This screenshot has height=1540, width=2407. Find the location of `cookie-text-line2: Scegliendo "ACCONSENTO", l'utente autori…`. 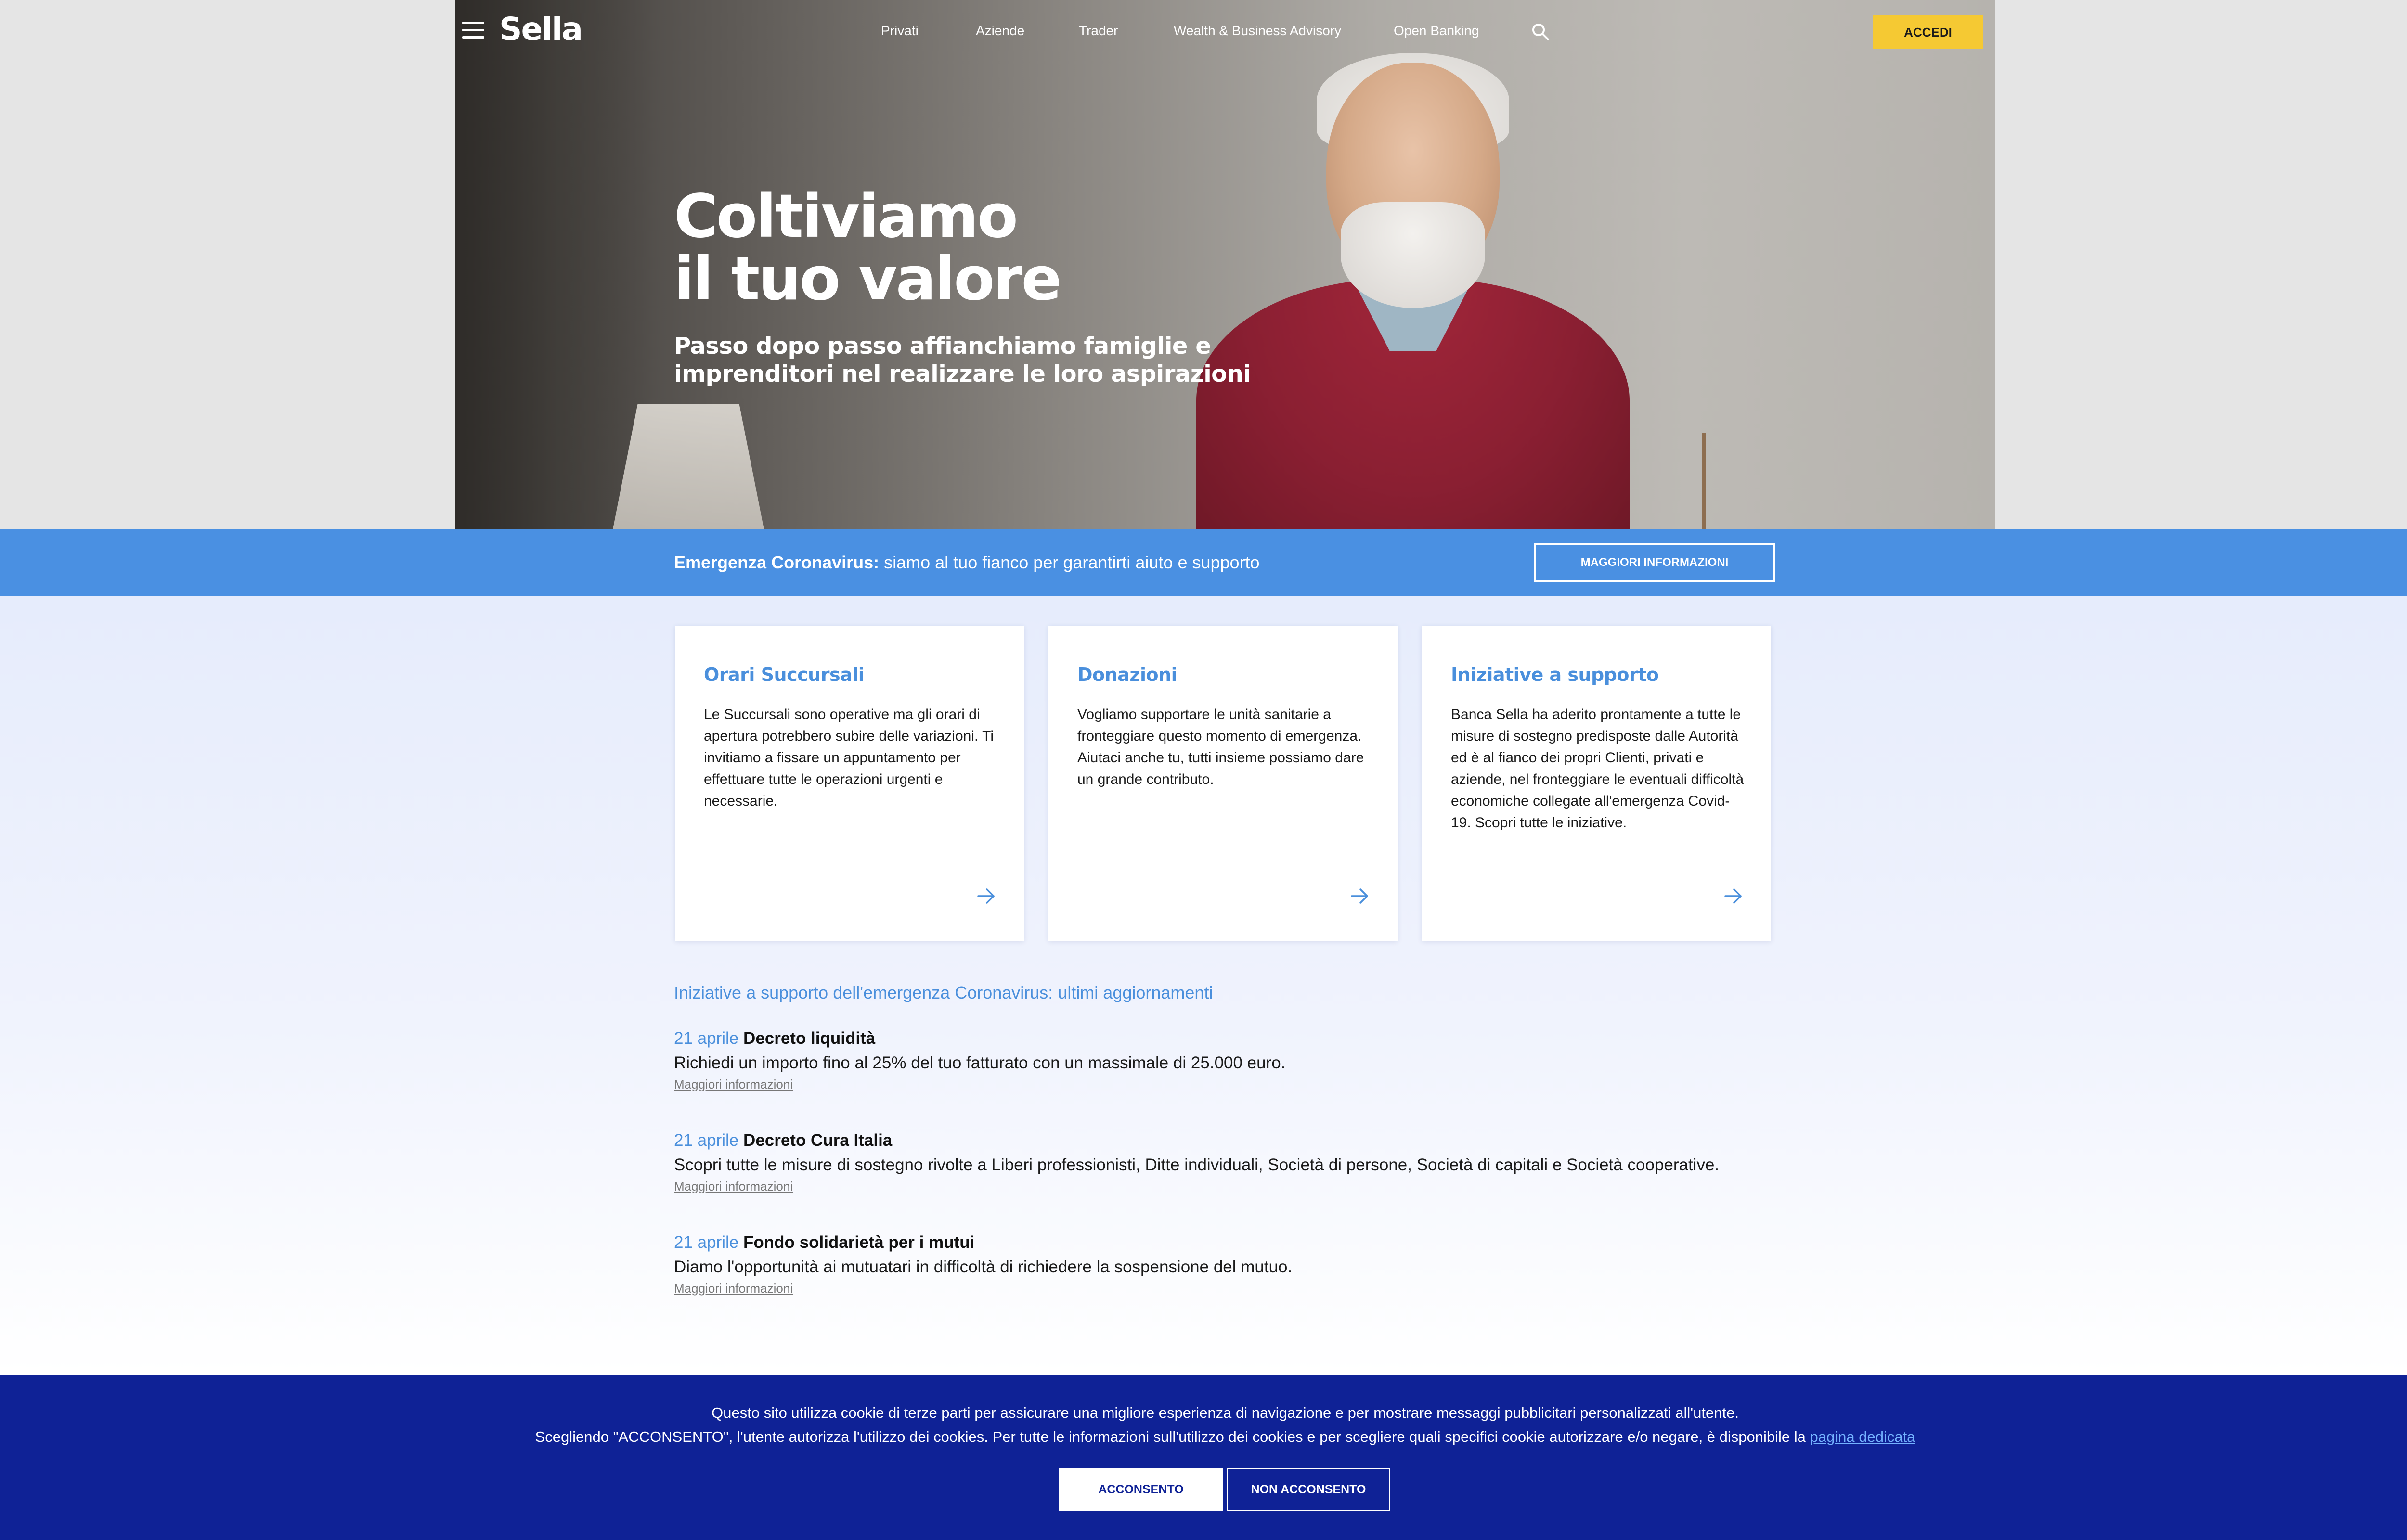

cookie-text-line2: Scegliendo "ACCONSENTO", l'utente autori… is located at coordinates (1203, 1437).